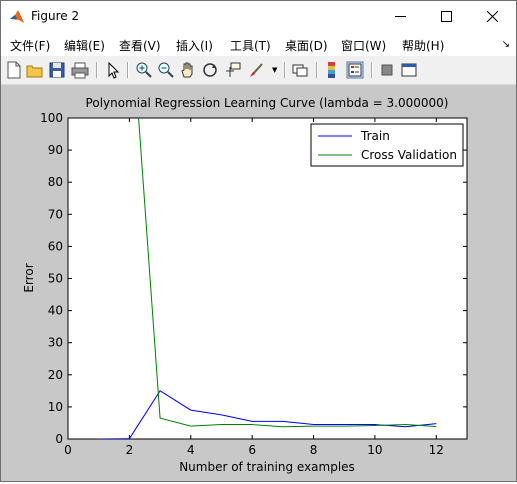 Image resolution: width=517 pixels, height=484 pixels. I want to click on y-tick-label: 20, so click(55, 375).